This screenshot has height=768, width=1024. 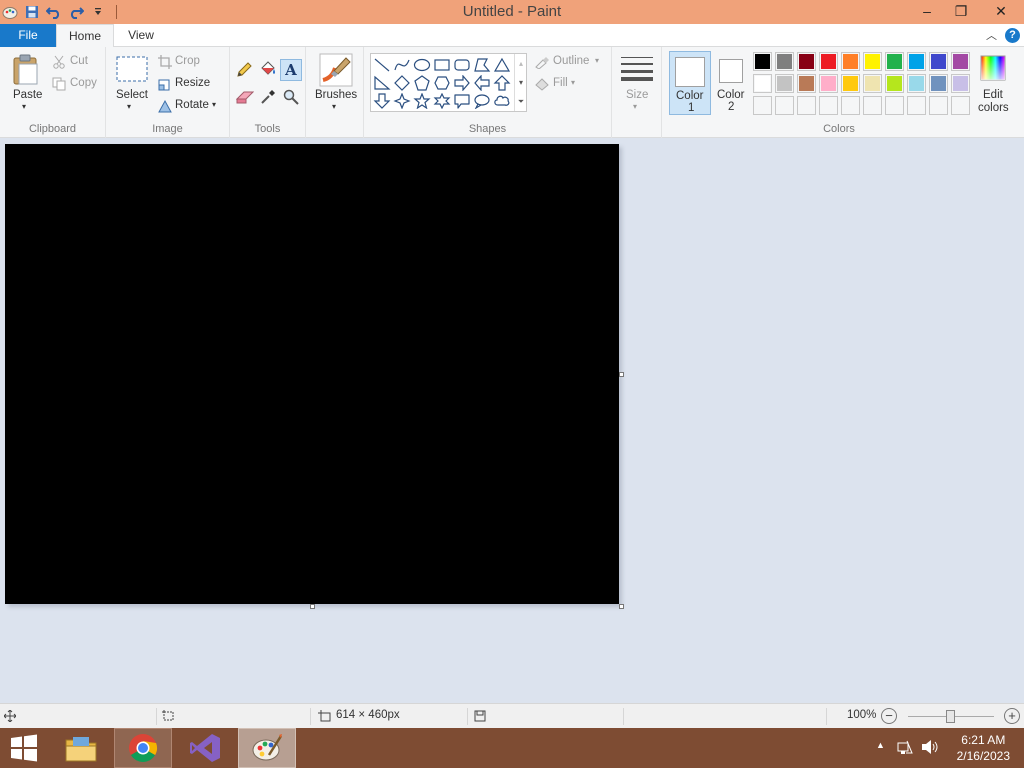 What do you see at coordinates (560, 83) in the screenshot?
I see `fill-button: Fill` at bounding box center [560, 83].